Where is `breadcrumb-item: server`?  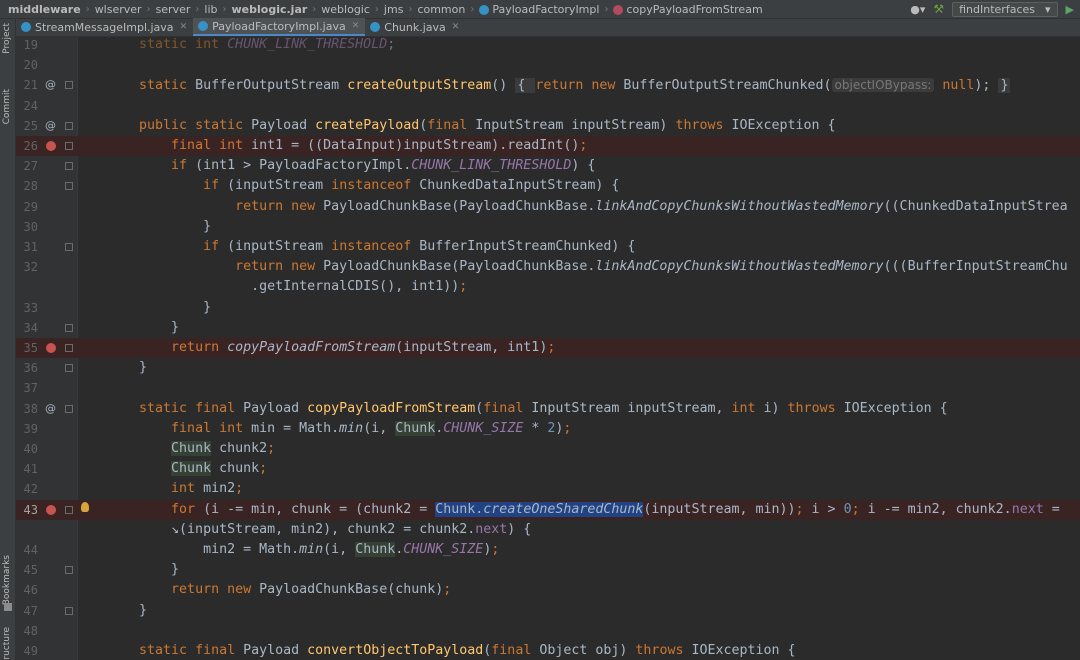
breadcrumb-item: server is located at coordinates (173, 9).